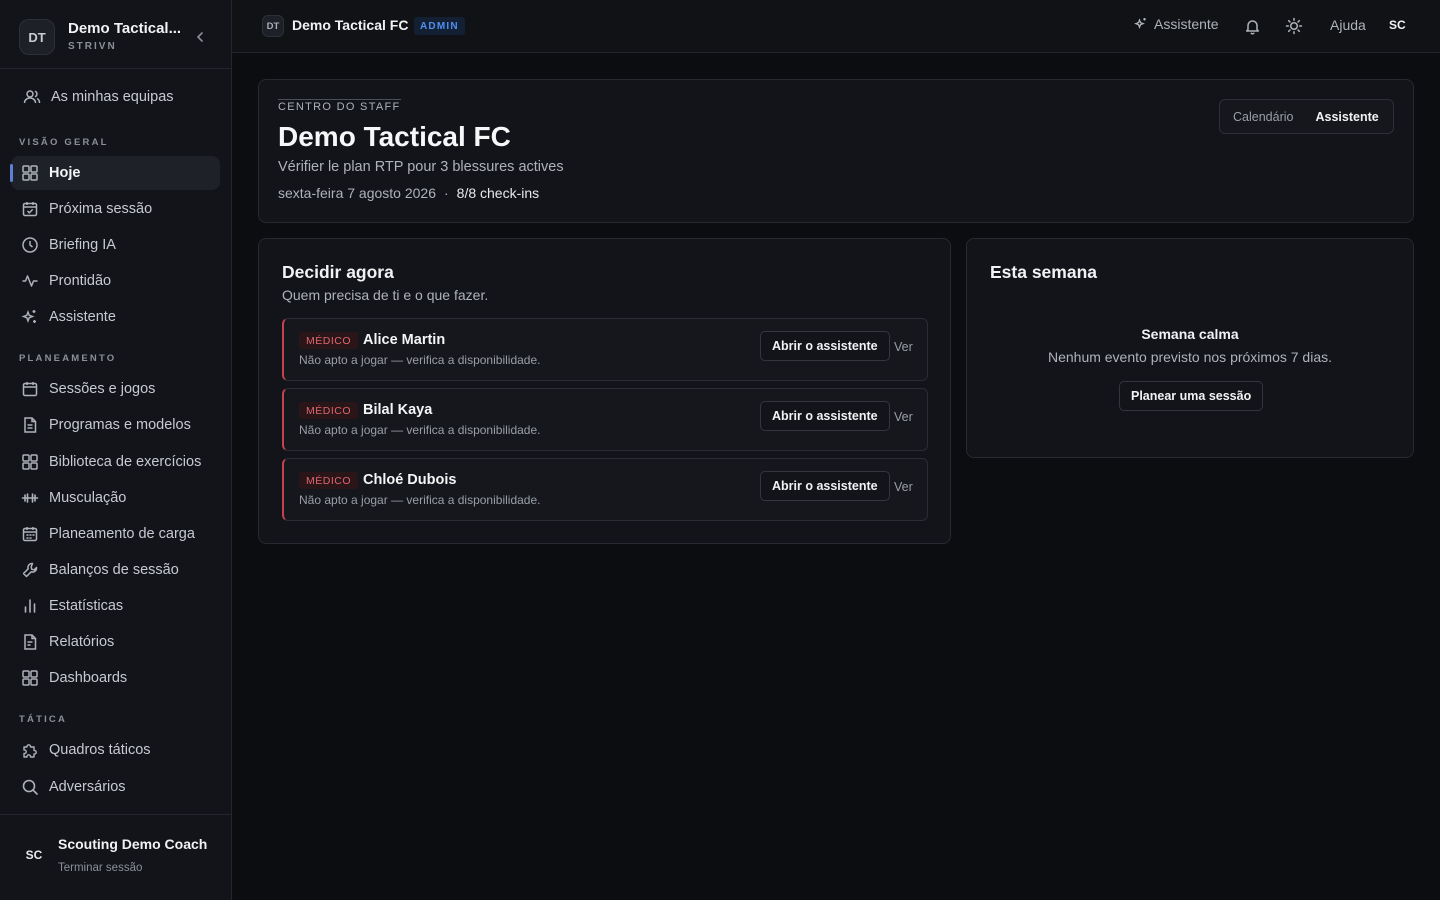 The height and width of the screenshot is (900, 1440). Describe the element at coordinates (120, 425) in the screenshot. I see `sidebar-item-label: Programas e modelos` at that location.